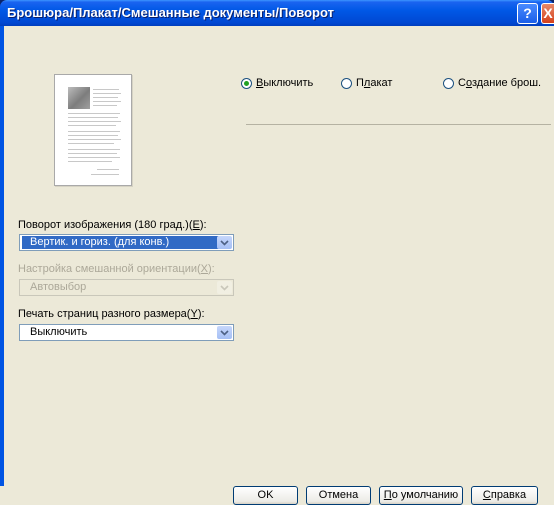 The width and height of the screenshot is (554, 505). What do you see at coordinates (111, 314) in the screenshot?
I see `mixed-size-label: Печать страниц разного размера(Y):` at bounding box center [111, 314].